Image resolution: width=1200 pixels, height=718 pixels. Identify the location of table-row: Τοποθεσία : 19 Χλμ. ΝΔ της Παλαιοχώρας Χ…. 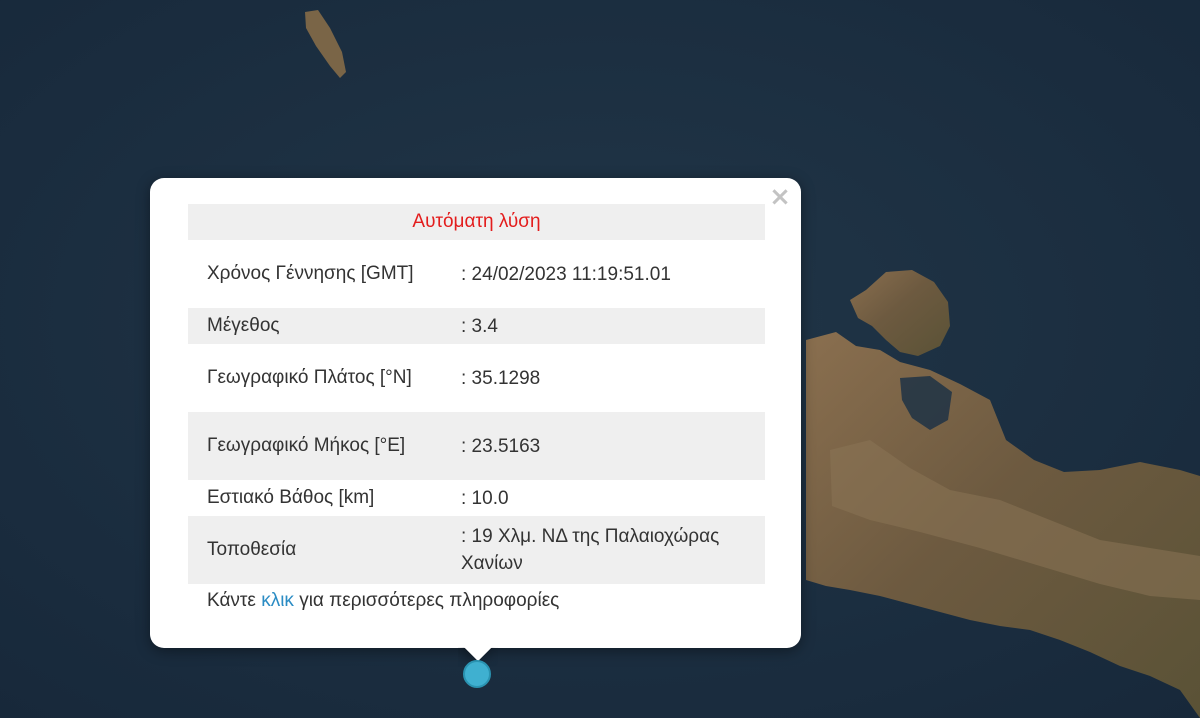
(476, 550).